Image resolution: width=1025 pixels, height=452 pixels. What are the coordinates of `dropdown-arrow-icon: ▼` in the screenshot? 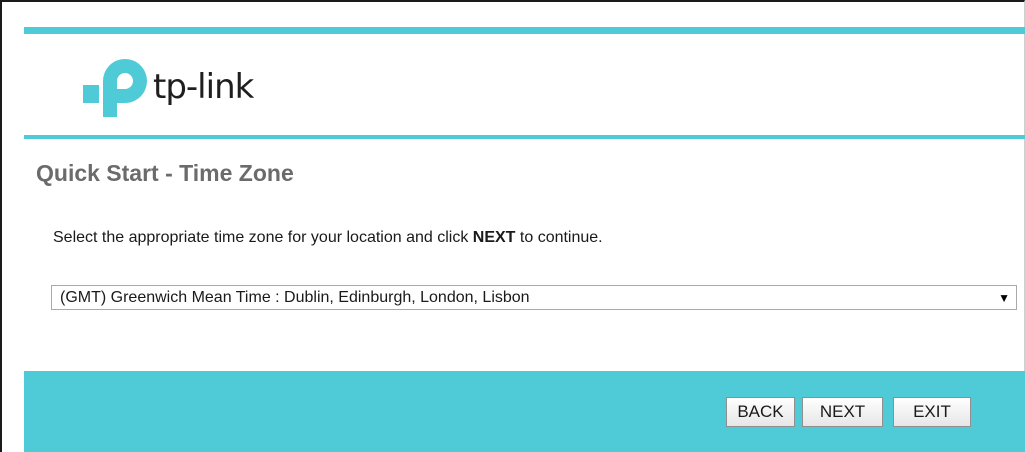 It's located at (1004, 298).